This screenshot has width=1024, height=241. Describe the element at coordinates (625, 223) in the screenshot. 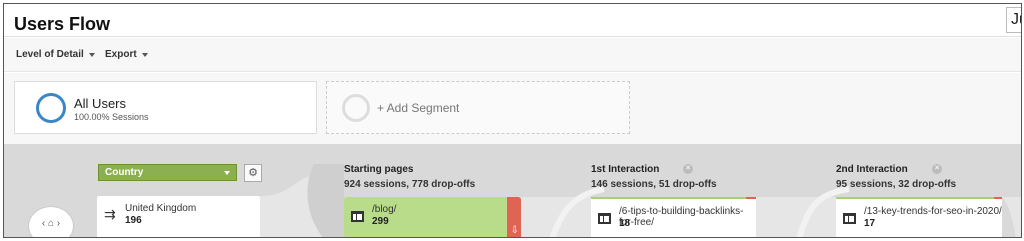

I see `node-count: 18` at that location.